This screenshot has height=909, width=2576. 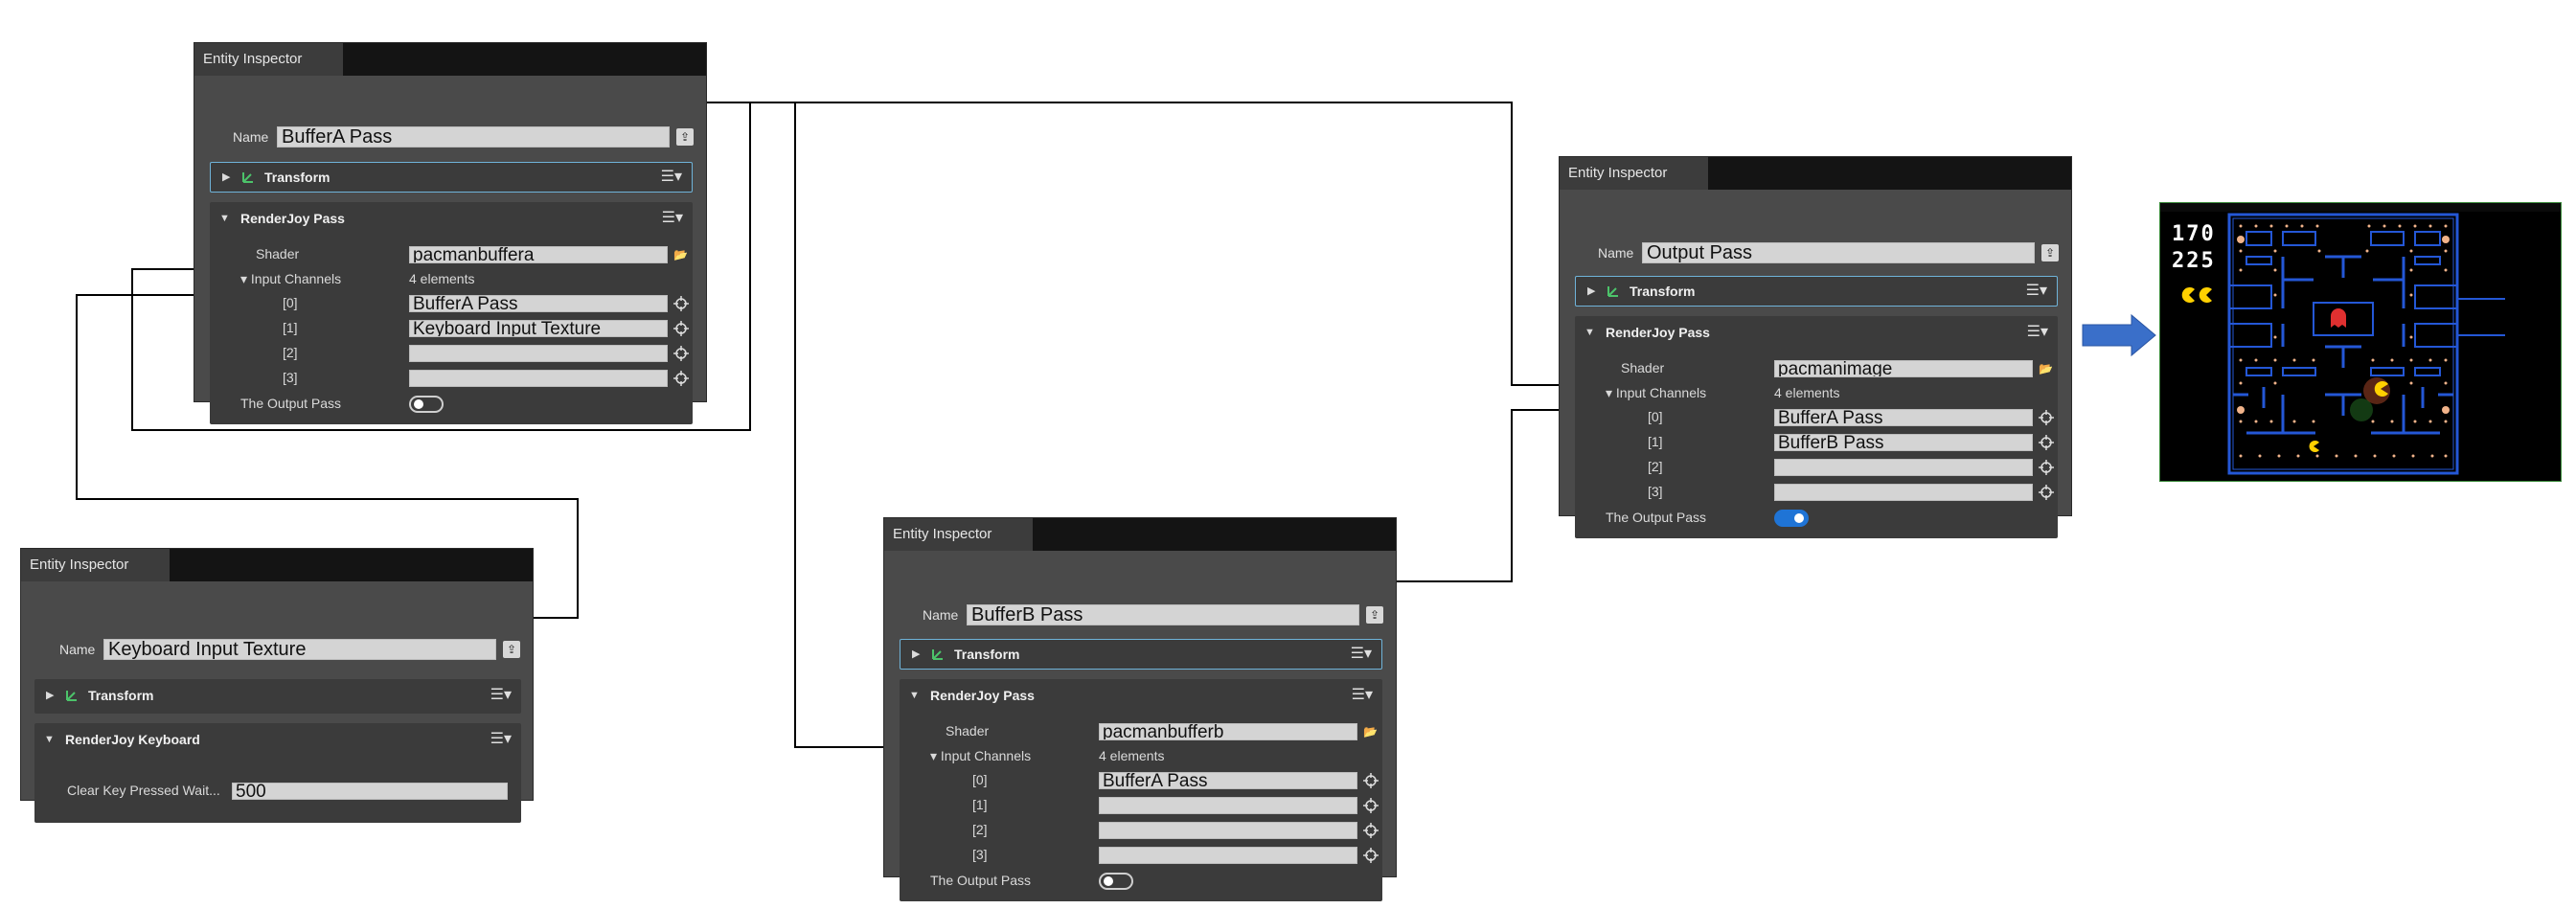 I want to click on entity-name-input: Output Pass, so click(x=1839, y=252).